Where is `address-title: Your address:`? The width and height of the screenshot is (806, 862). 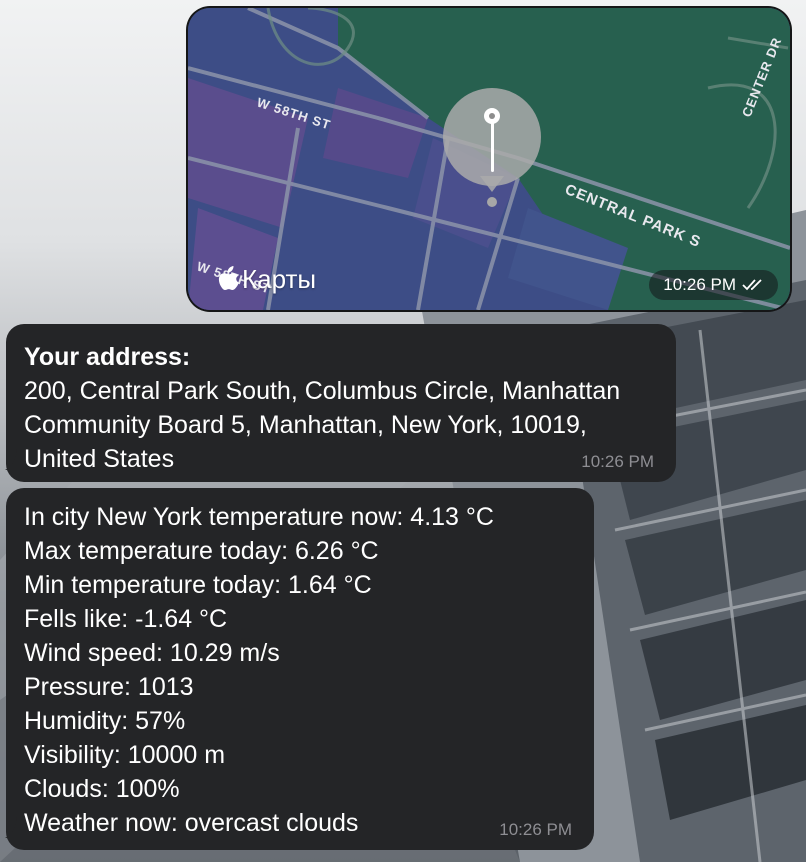 address-title: Your address: is located at coordinates (107, 357).